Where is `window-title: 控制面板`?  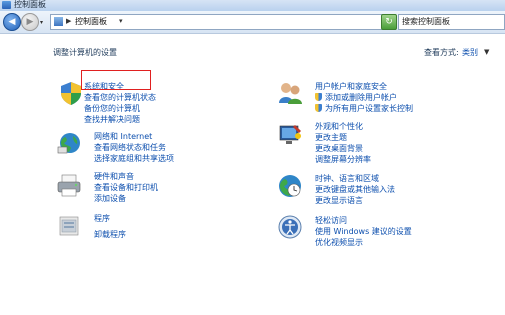
window-title: 控制面板 is located at coordinates (30, 4).